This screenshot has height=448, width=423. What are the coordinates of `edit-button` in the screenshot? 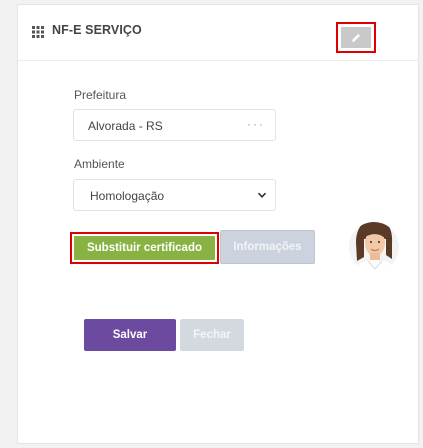 It's located at (356, 37).